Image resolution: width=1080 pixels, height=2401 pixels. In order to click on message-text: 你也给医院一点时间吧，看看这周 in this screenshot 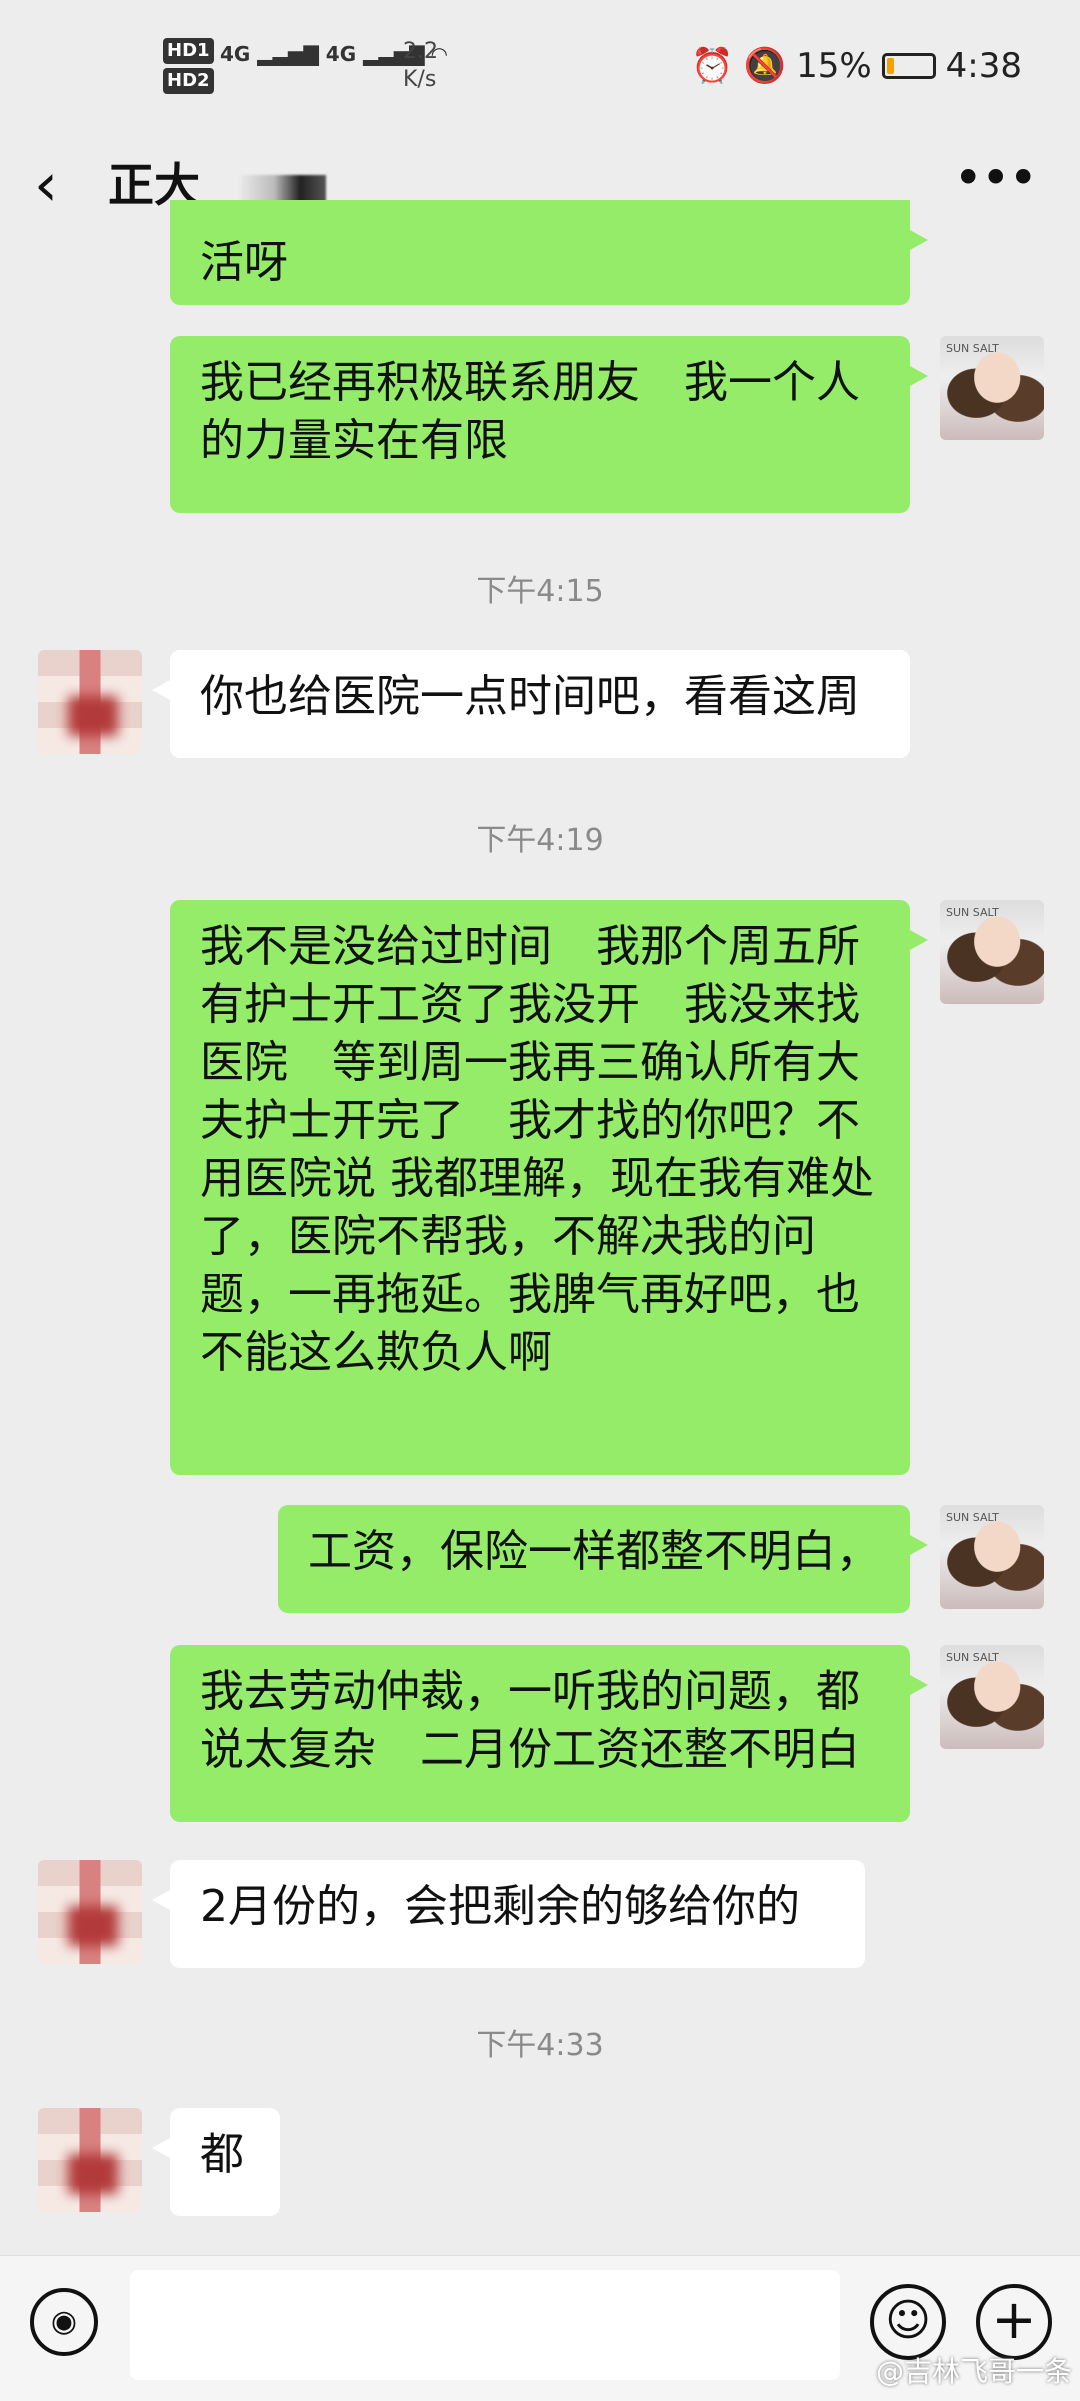, I will do `click(530, 696)`.